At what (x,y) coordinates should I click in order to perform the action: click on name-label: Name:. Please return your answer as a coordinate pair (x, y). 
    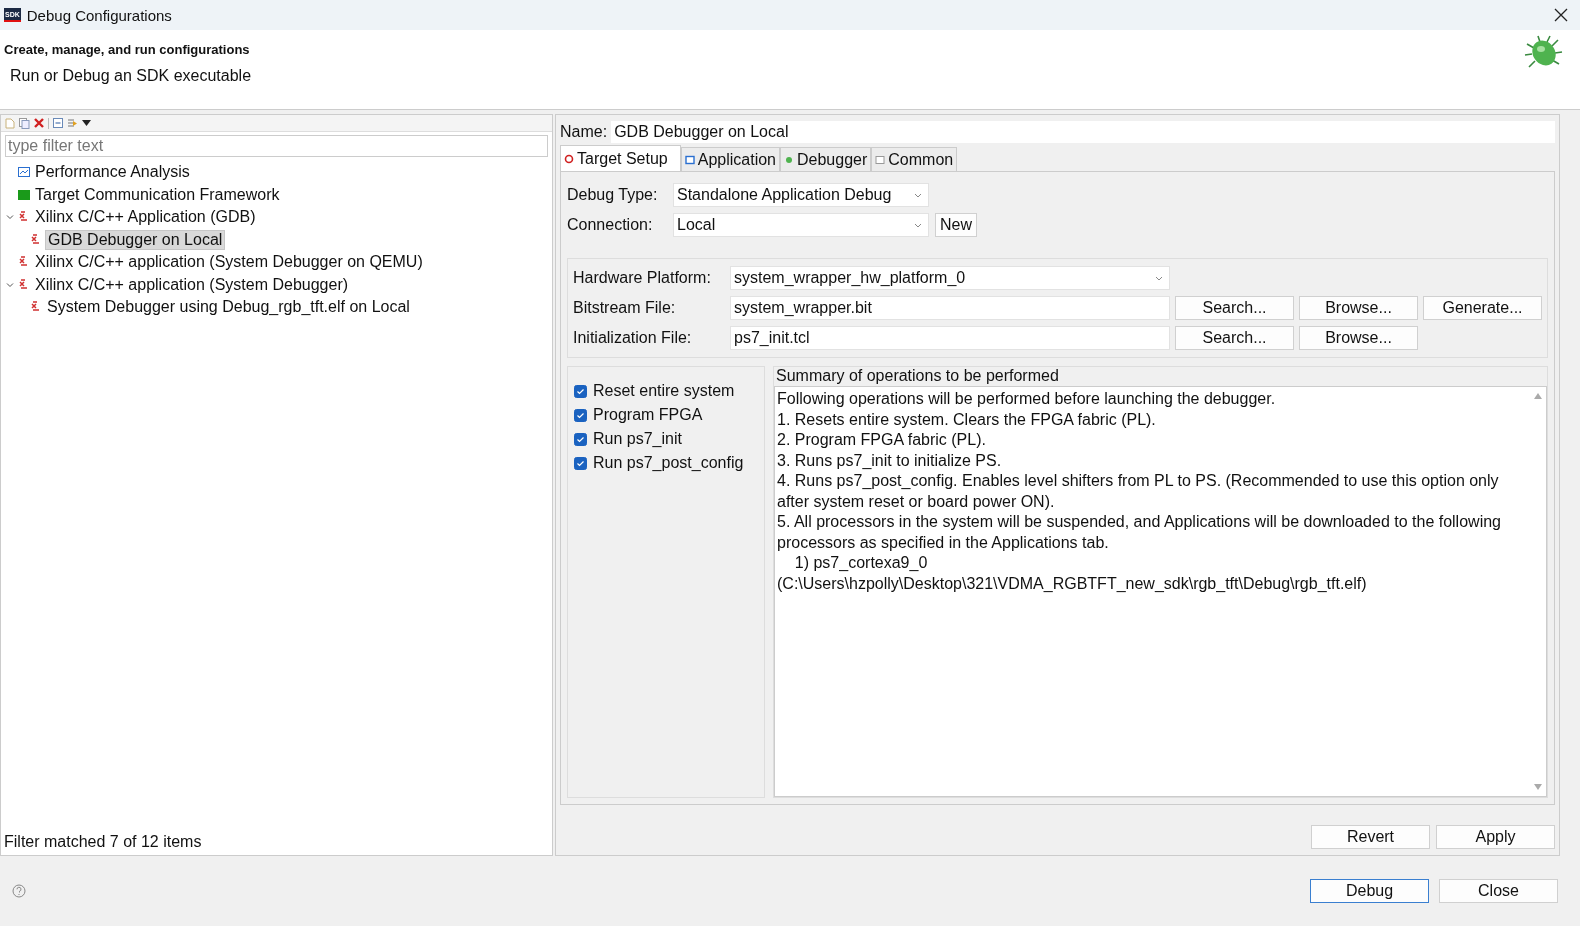
    Looking at the image, I should click on (584, 132).